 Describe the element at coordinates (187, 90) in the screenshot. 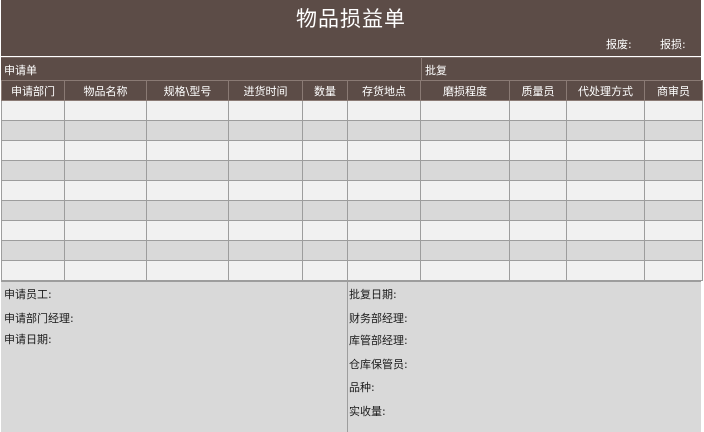

I see `col-header-spec-model: 规格\型号` at that location.